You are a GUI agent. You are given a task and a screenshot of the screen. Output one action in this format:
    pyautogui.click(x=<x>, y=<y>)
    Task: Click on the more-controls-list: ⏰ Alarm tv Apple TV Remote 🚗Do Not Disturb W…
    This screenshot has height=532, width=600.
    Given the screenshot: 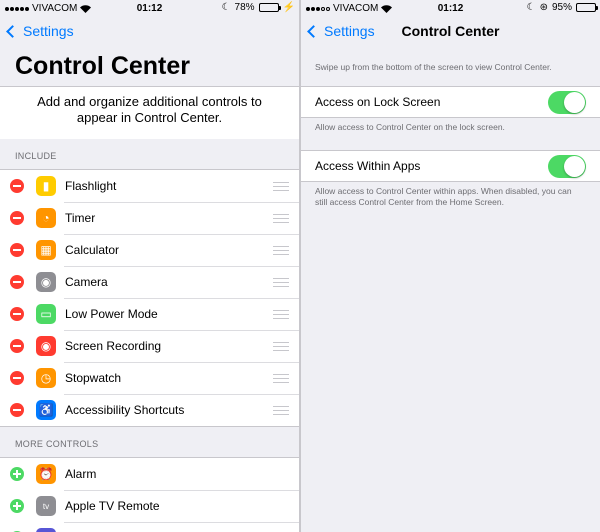 What is the action you would take?
    pyautogui.click(x=149, y=494)
    